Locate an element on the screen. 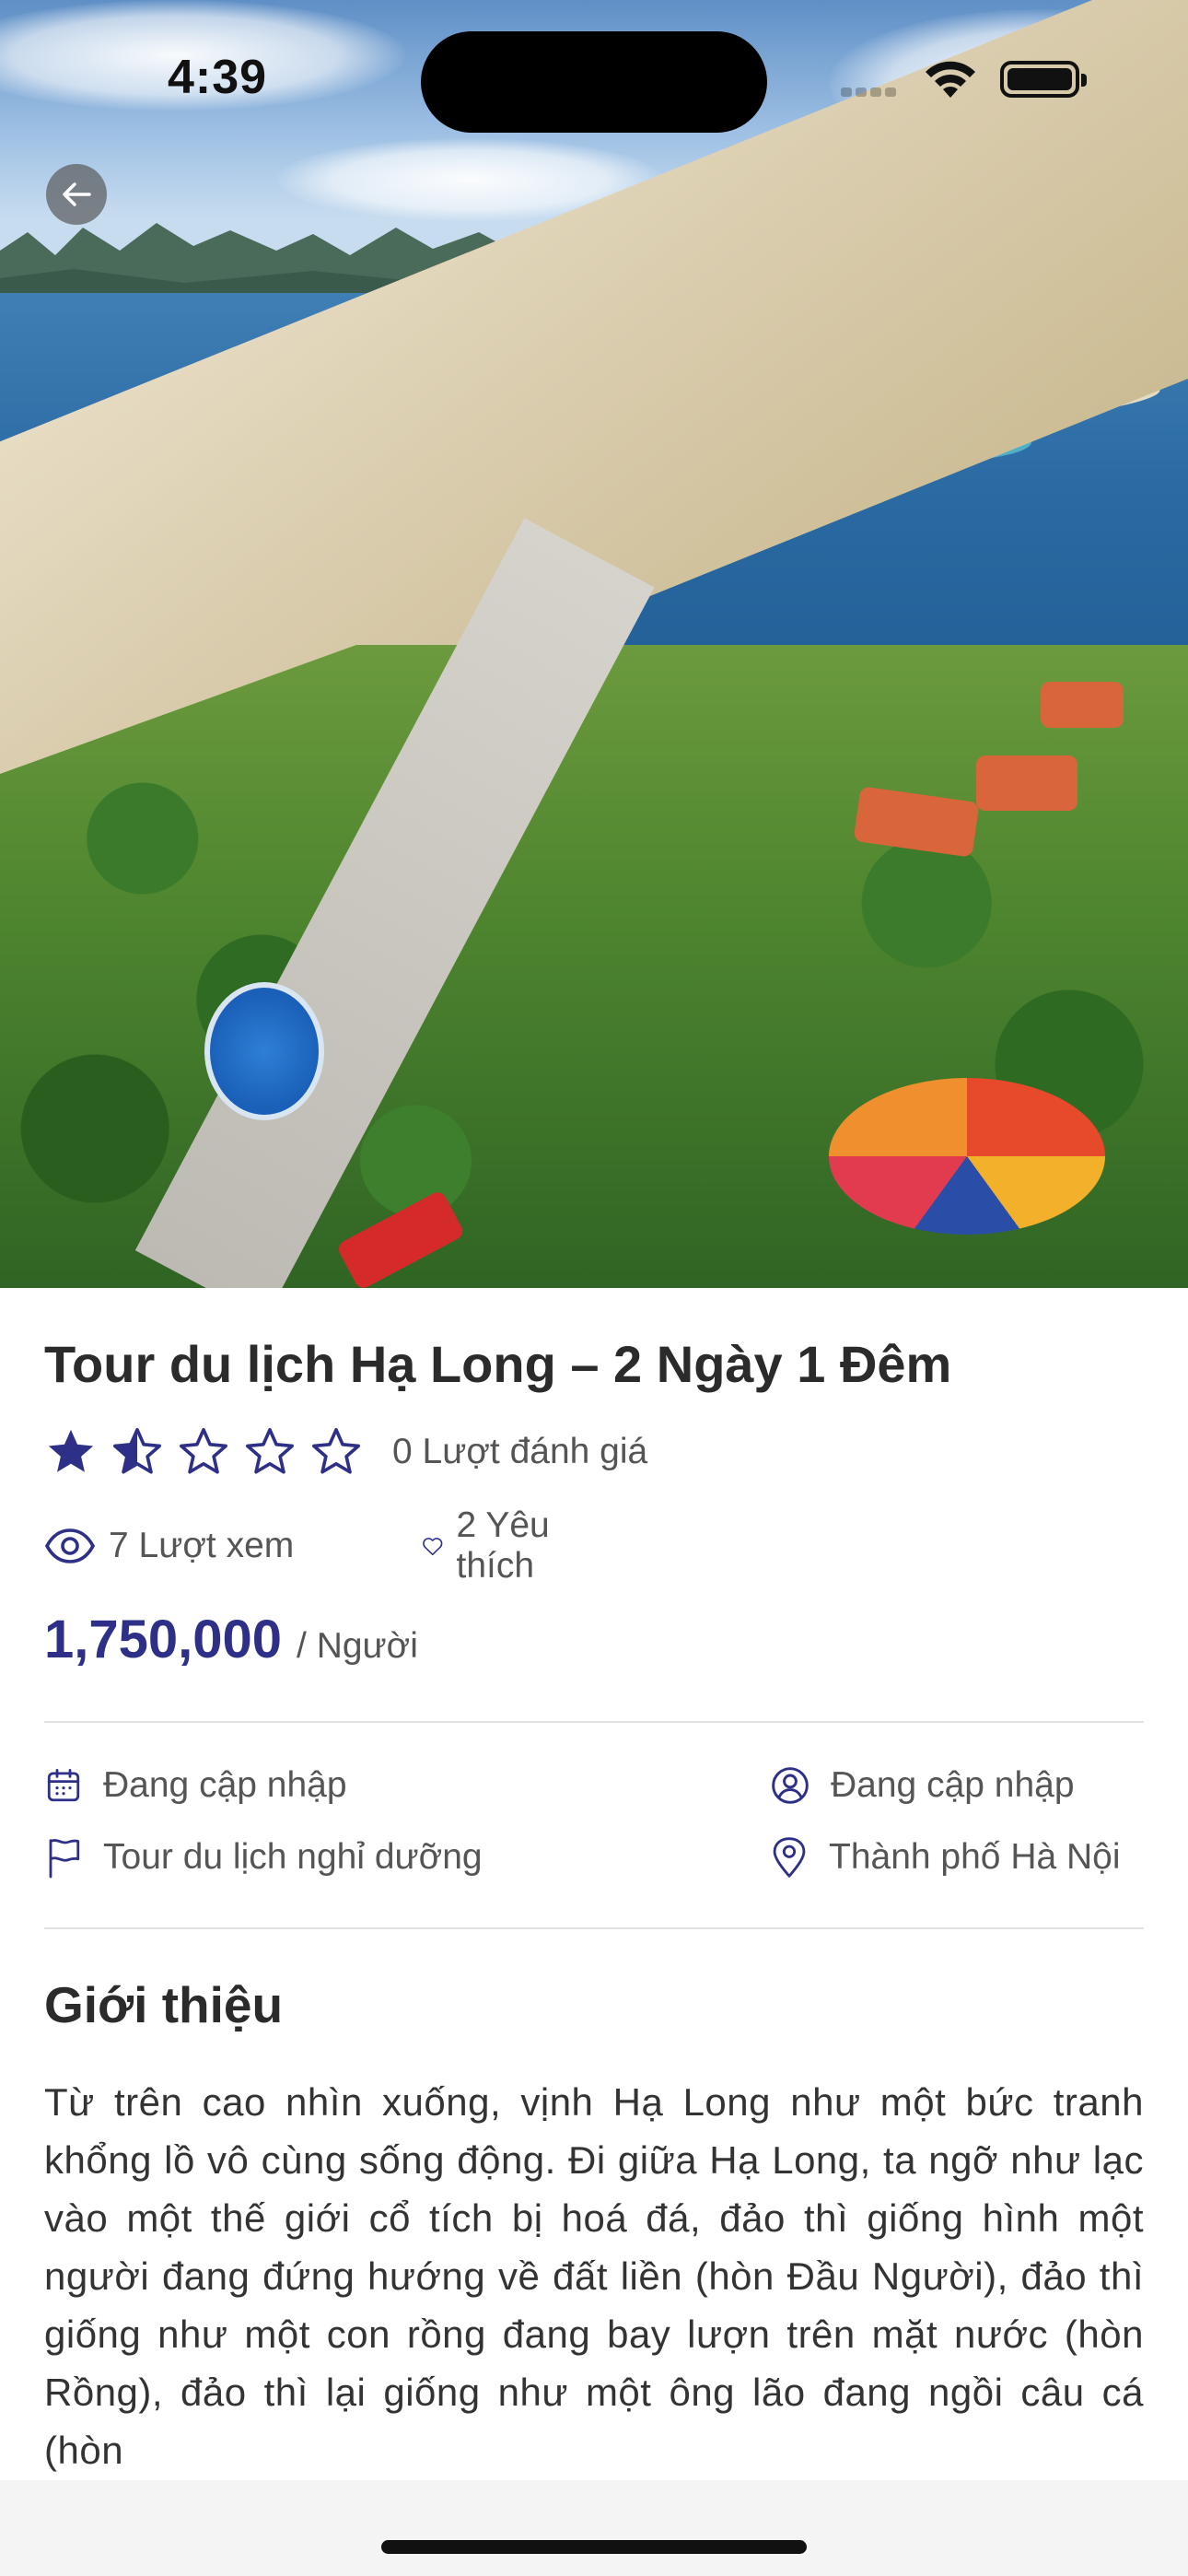 The height and width of the screenshot is (2576, 1188). guide-value: Đang cập nhập is located at coordinates (953, 1785).